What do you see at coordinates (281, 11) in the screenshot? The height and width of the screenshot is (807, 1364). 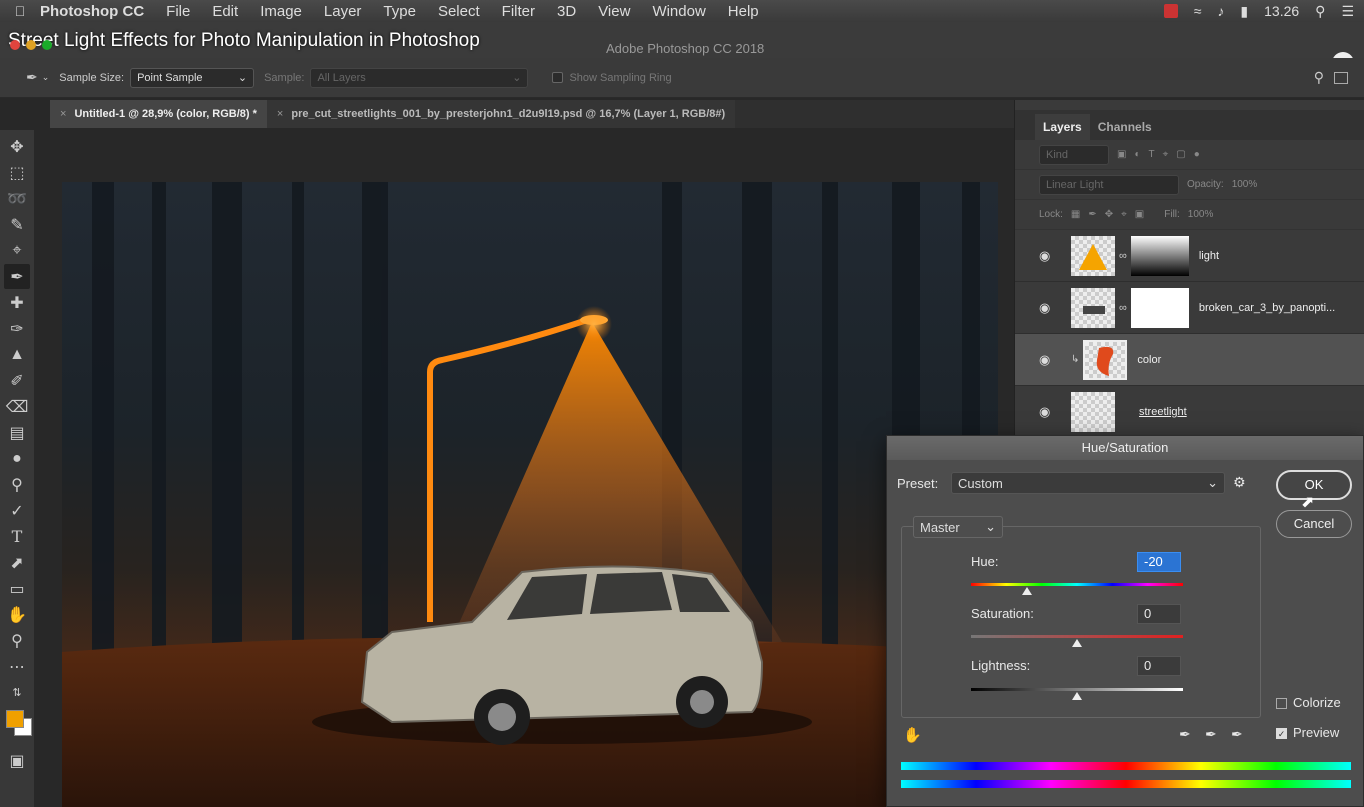 I see `menu-image: Image` at bounding box center [281, 11].